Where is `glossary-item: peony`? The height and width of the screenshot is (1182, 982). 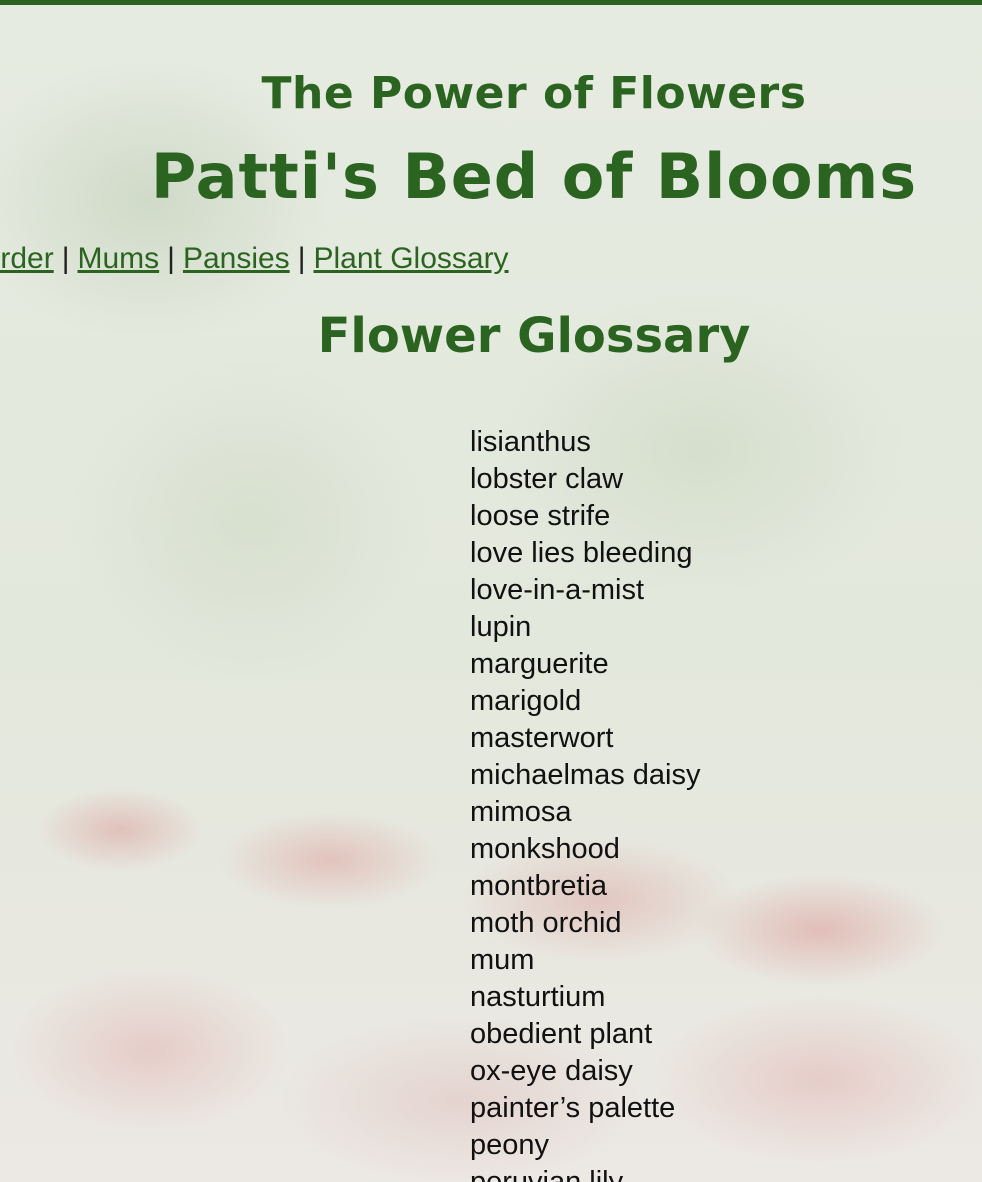
glossary-item: peony is located at coordinates (510, 1145).